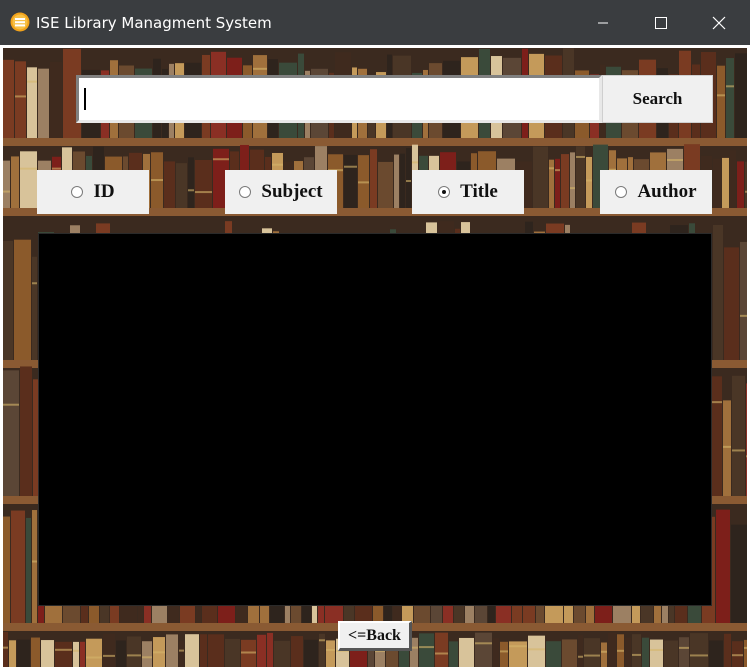 The height and width of the screenshot is (670, 750). What do you see at coordinates (444, 192) in the screenshot?
I see `radio-indicator-checked` at bounding box center [444, 192].